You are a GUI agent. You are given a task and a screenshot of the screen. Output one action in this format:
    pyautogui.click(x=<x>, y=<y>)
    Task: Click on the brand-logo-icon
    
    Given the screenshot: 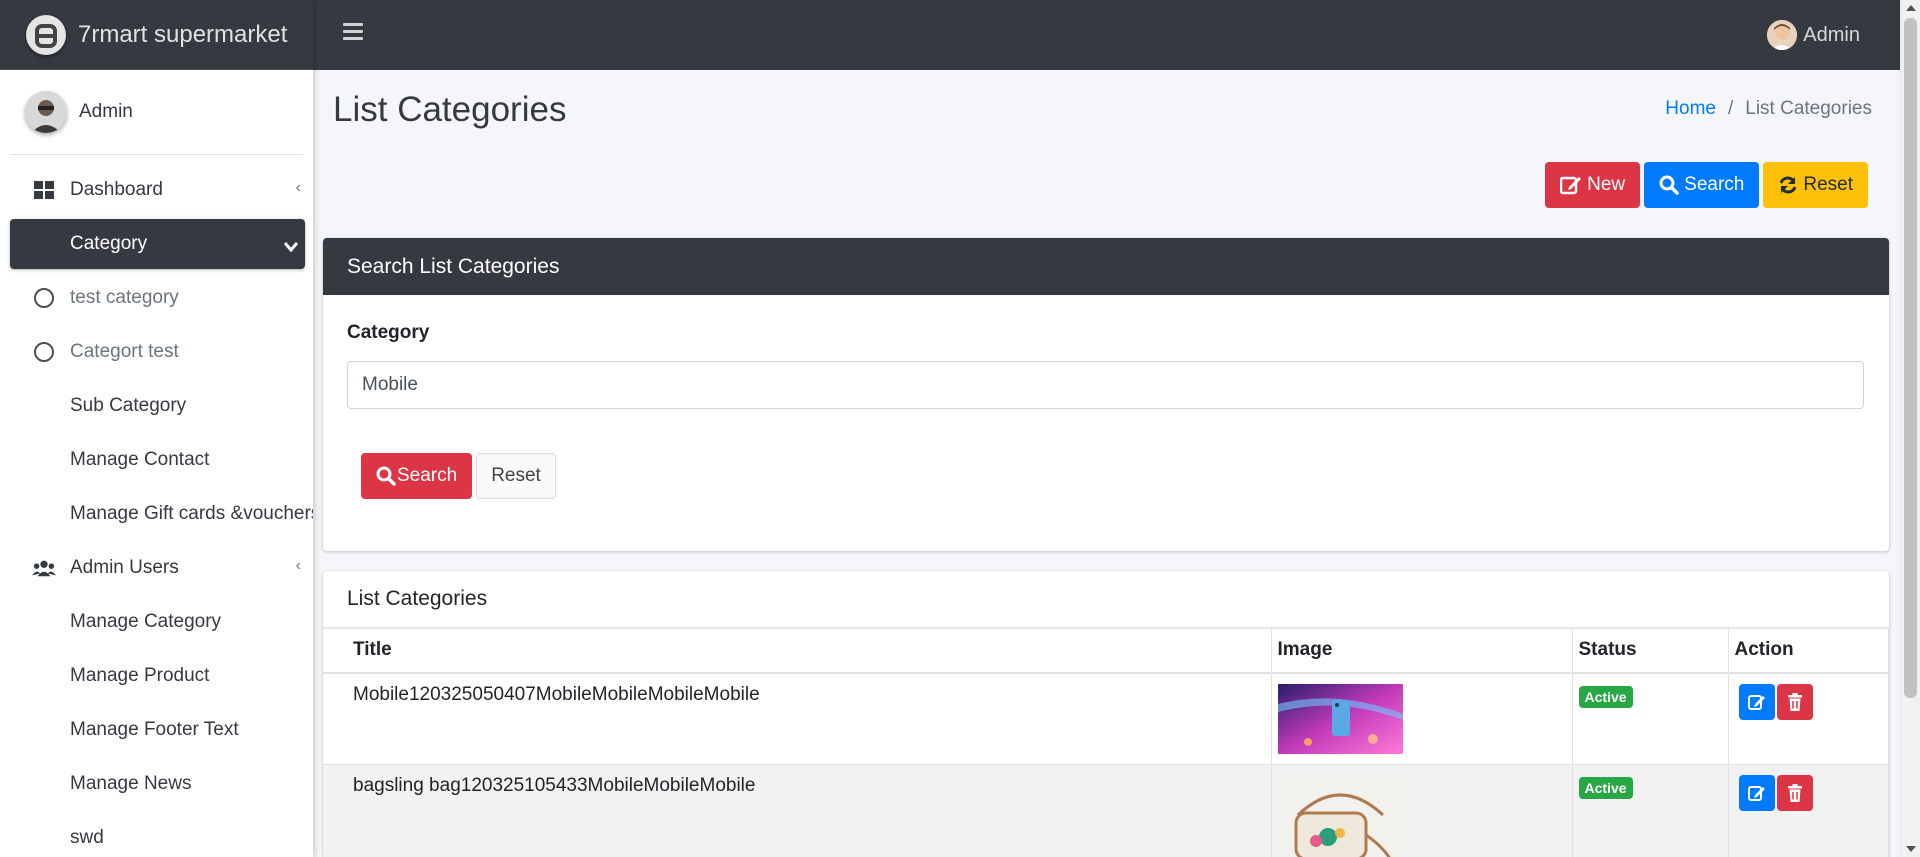 What is the action you would take?
    pyautogui.click(x=46, y=34)
    